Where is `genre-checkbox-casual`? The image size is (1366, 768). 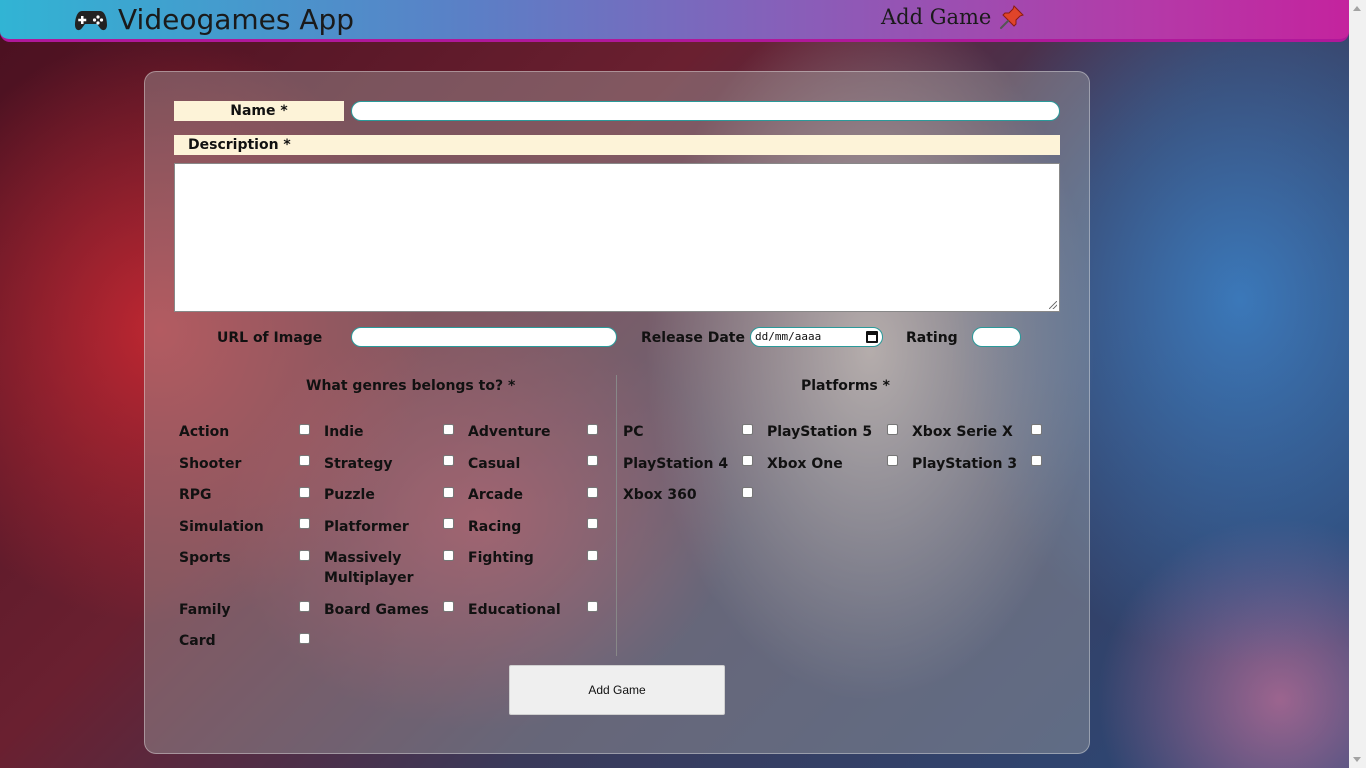
genre-checkbox-casual is located at coordinates (592, 460).